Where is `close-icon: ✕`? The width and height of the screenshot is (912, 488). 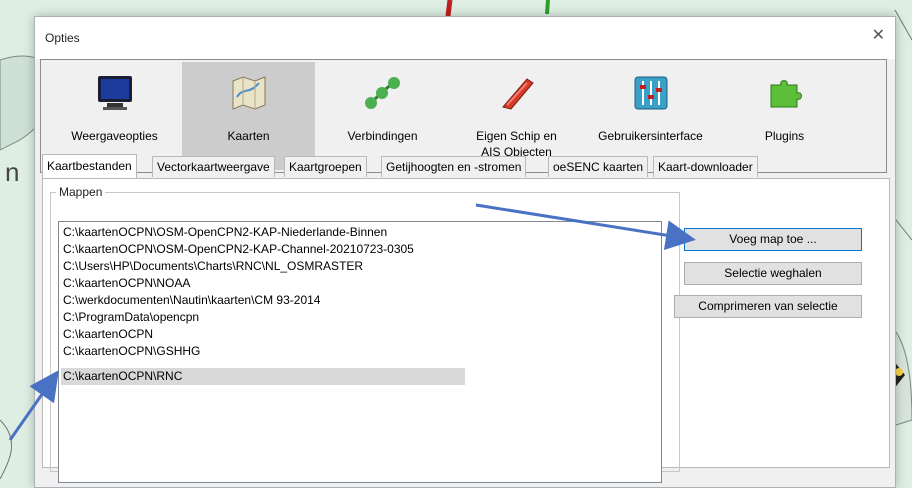
close-icon: ✕ is located at coordinates (878, 35).